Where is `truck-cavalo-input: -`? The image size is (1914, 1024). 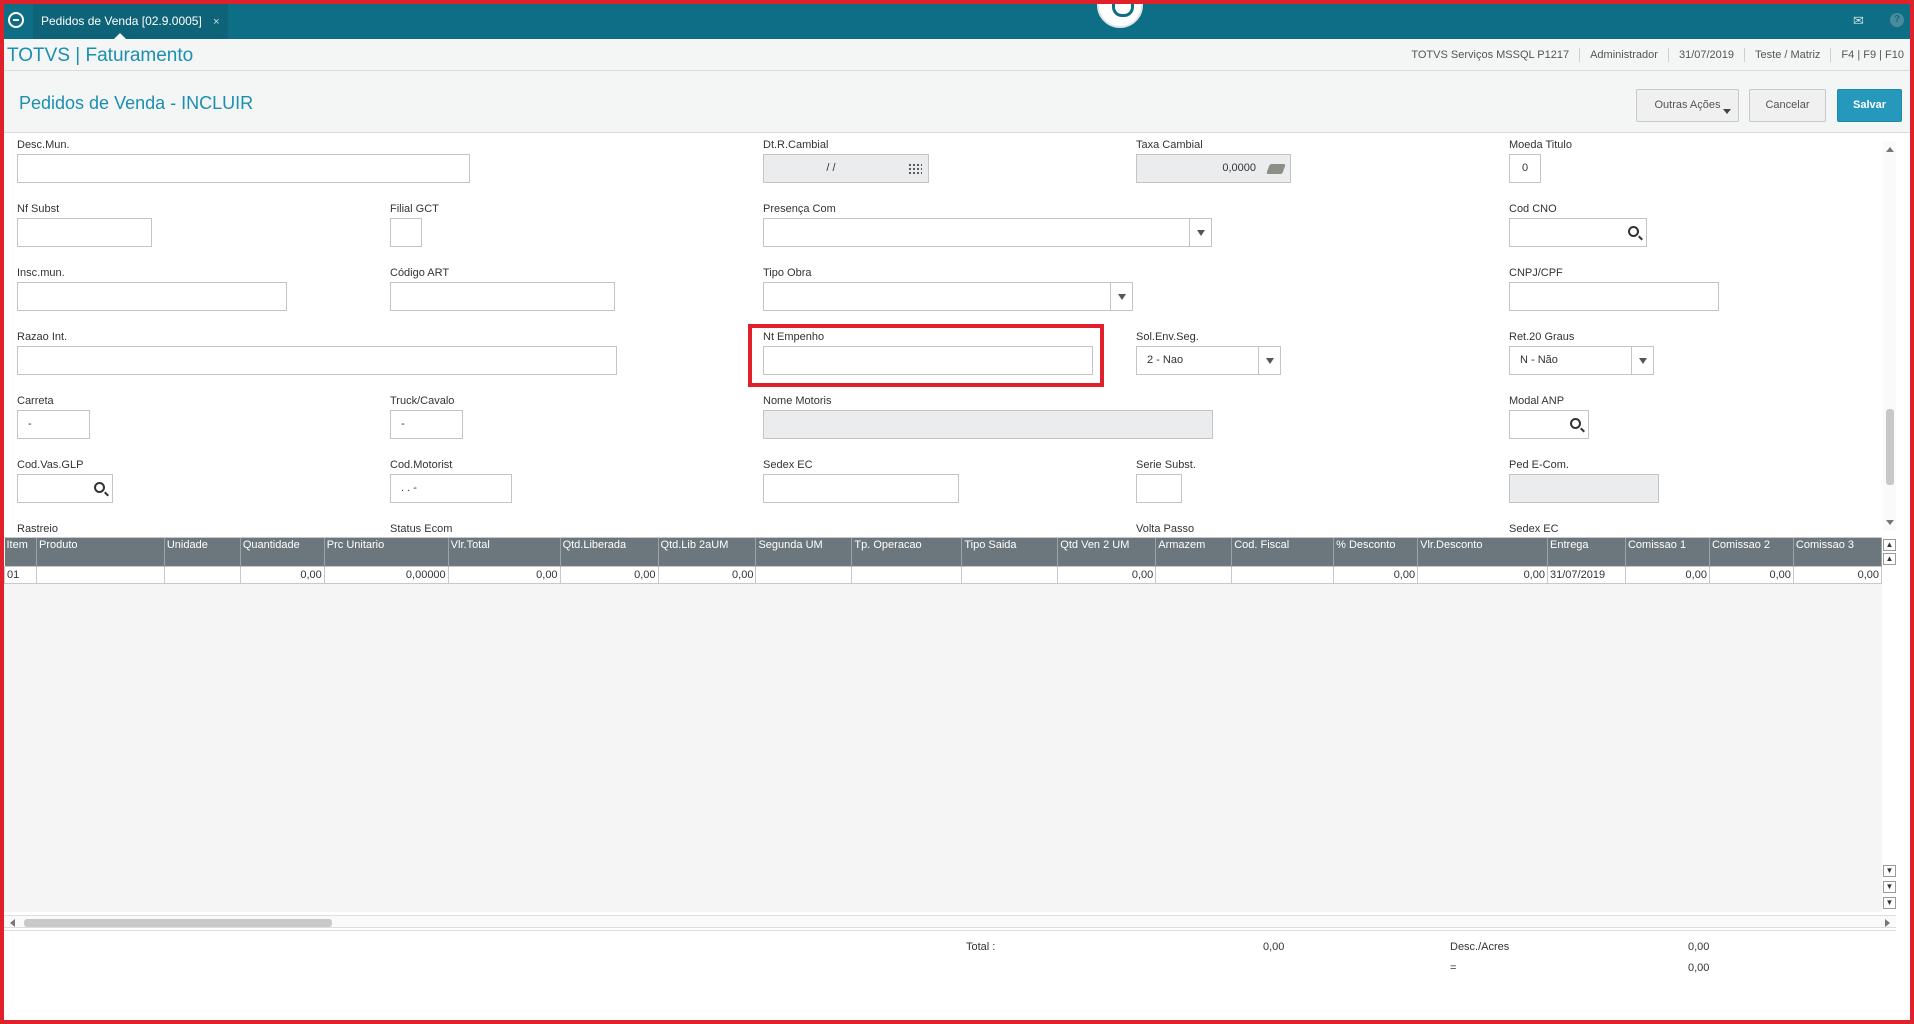
truck-cavalo-input: - is located at coordinates (426, 424).